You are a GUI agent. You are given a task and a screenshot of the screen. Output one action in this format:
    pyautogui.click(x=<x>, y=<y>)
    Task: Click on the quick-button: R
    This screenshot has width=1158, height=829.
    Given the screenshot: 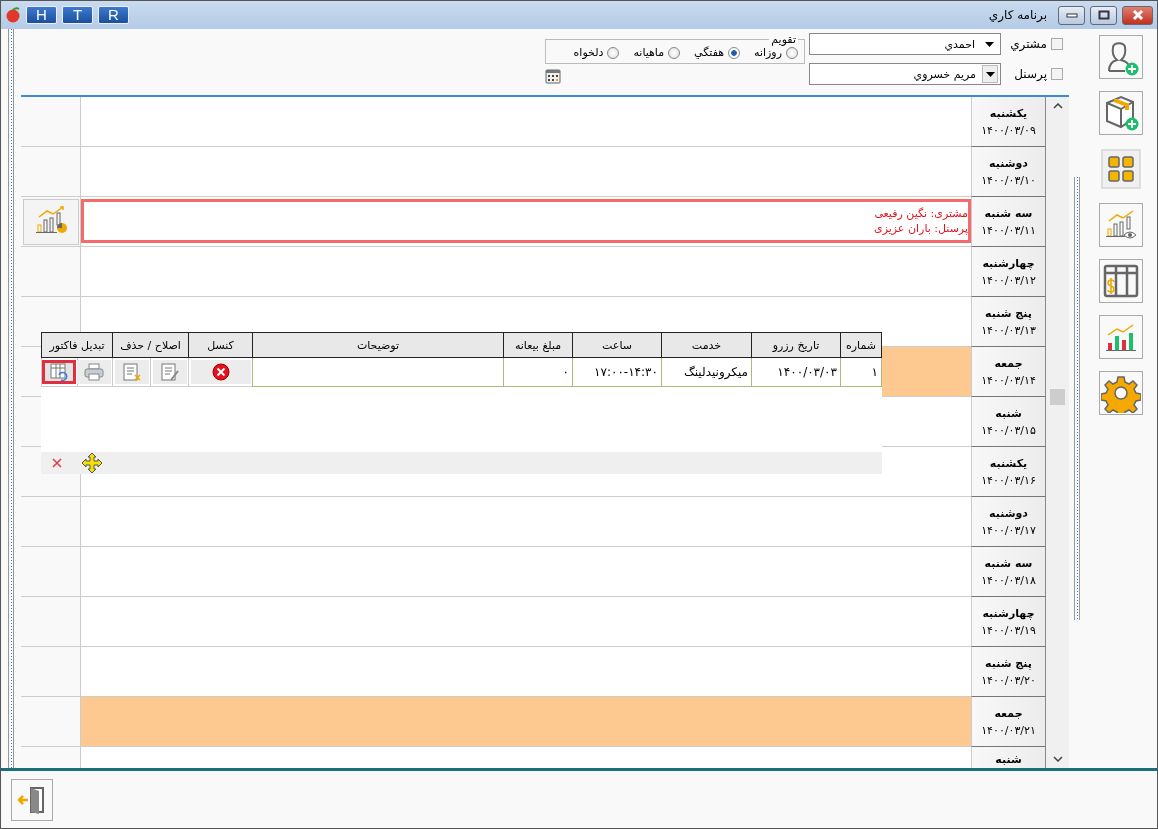 What is the action you would take?
    pyautogui.click(x=113, y=15)
    